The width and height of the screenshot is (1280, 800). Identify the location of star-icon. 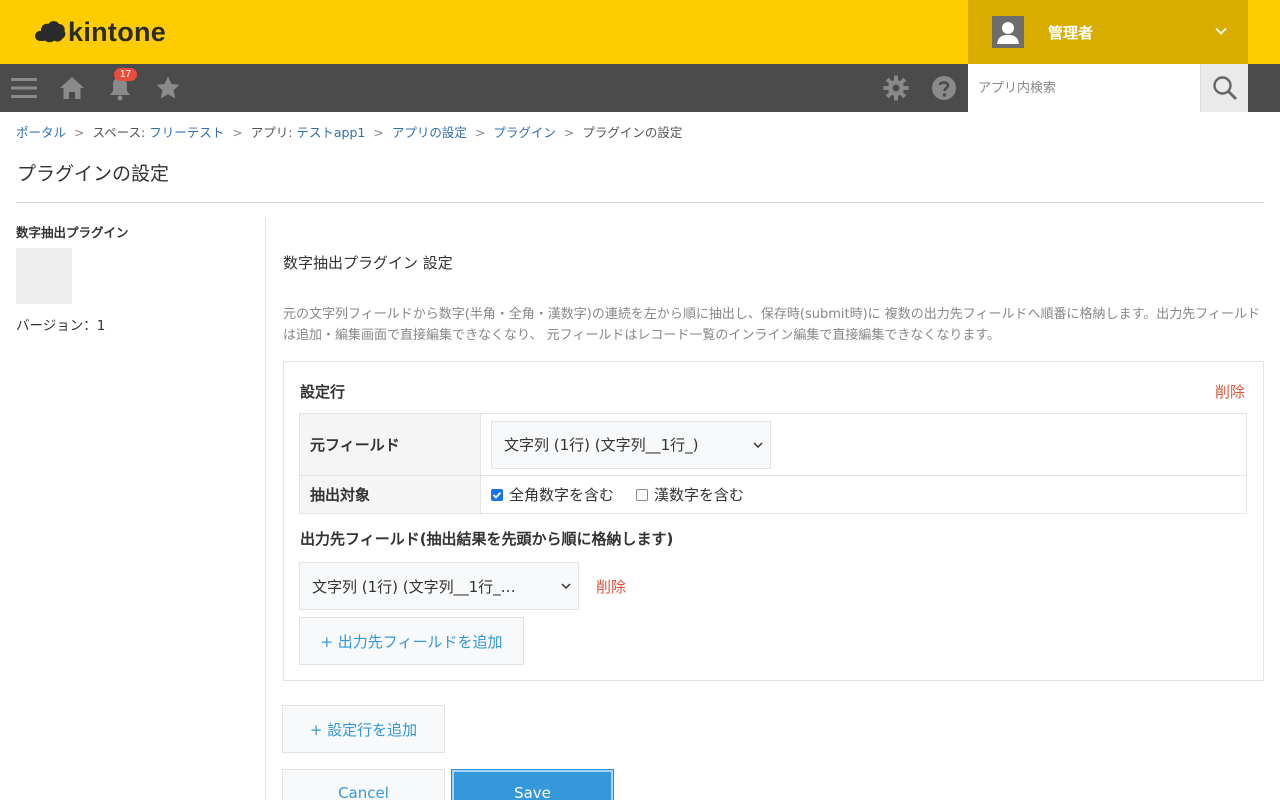
(168, 88).